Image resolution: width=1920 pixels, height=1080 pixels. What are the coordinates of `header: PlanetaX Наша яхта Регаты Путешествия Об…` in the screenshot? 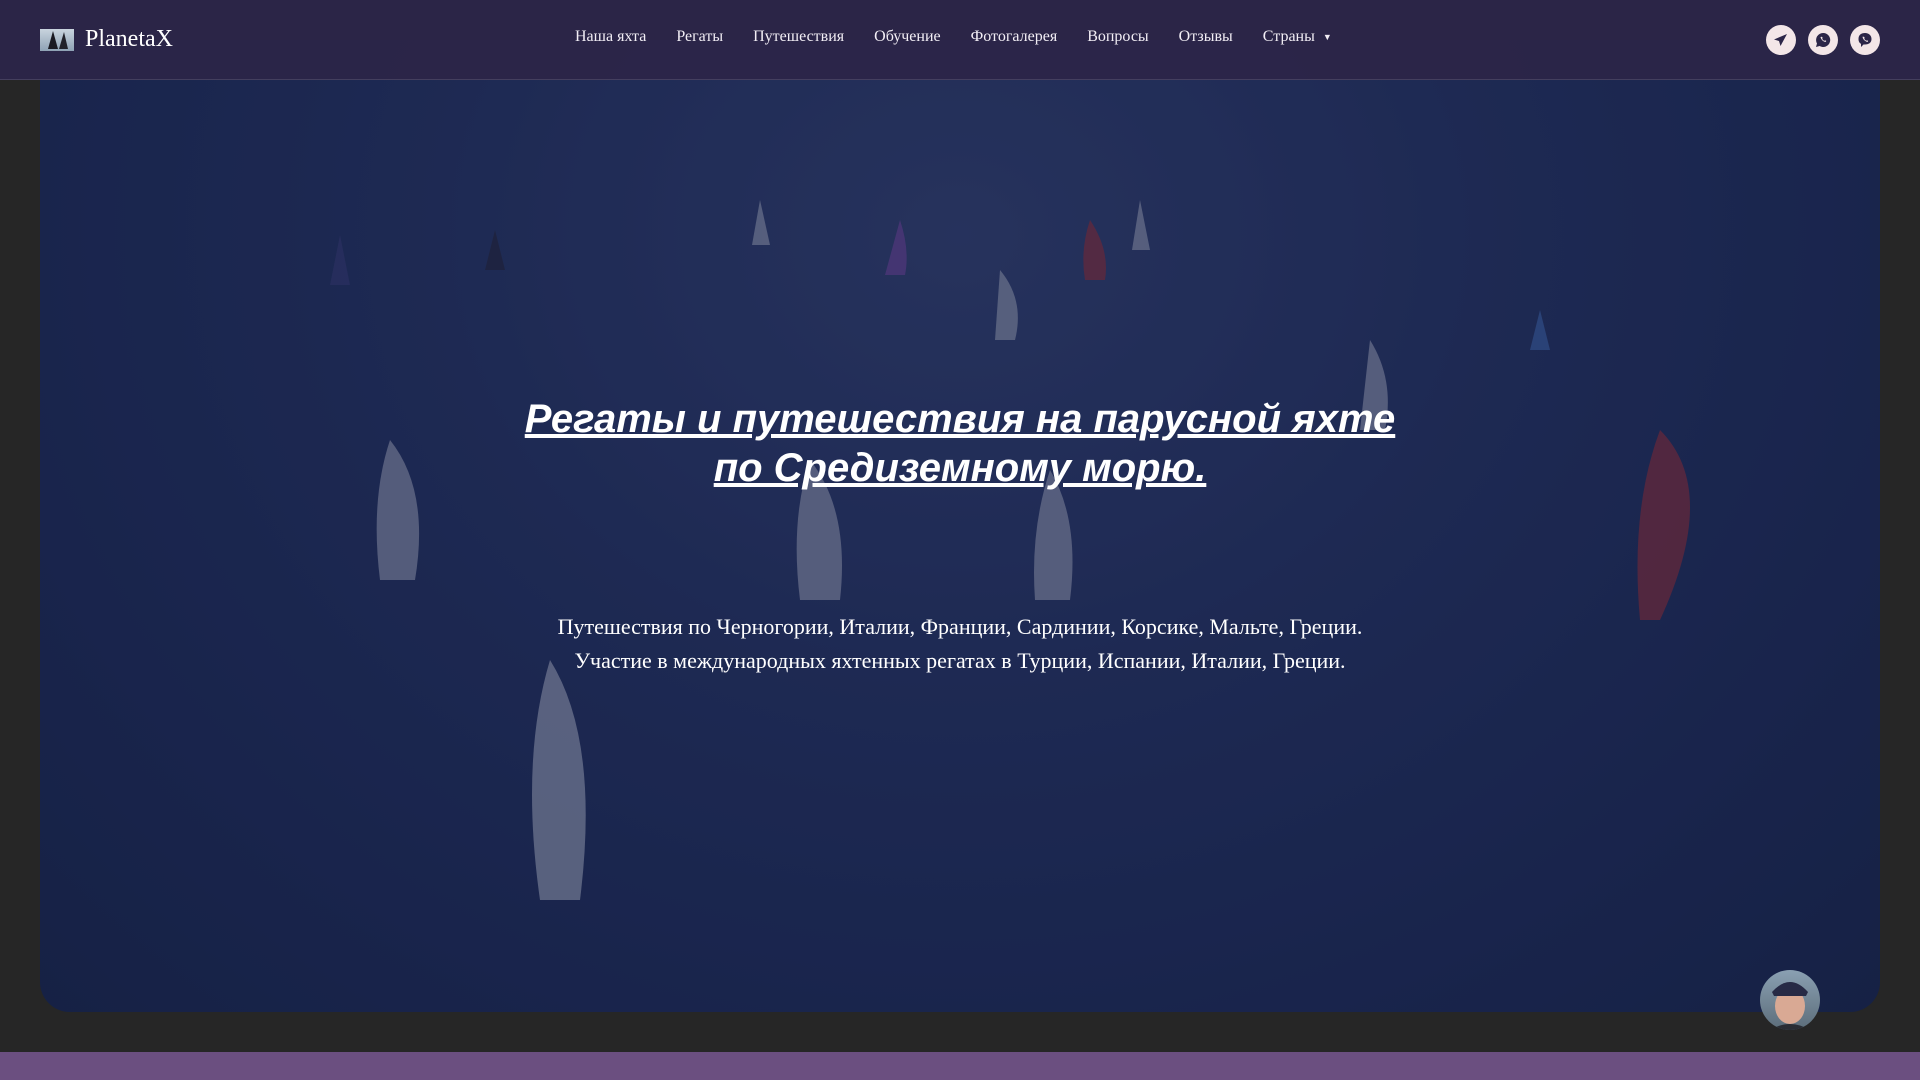 It's located at (960, 40).